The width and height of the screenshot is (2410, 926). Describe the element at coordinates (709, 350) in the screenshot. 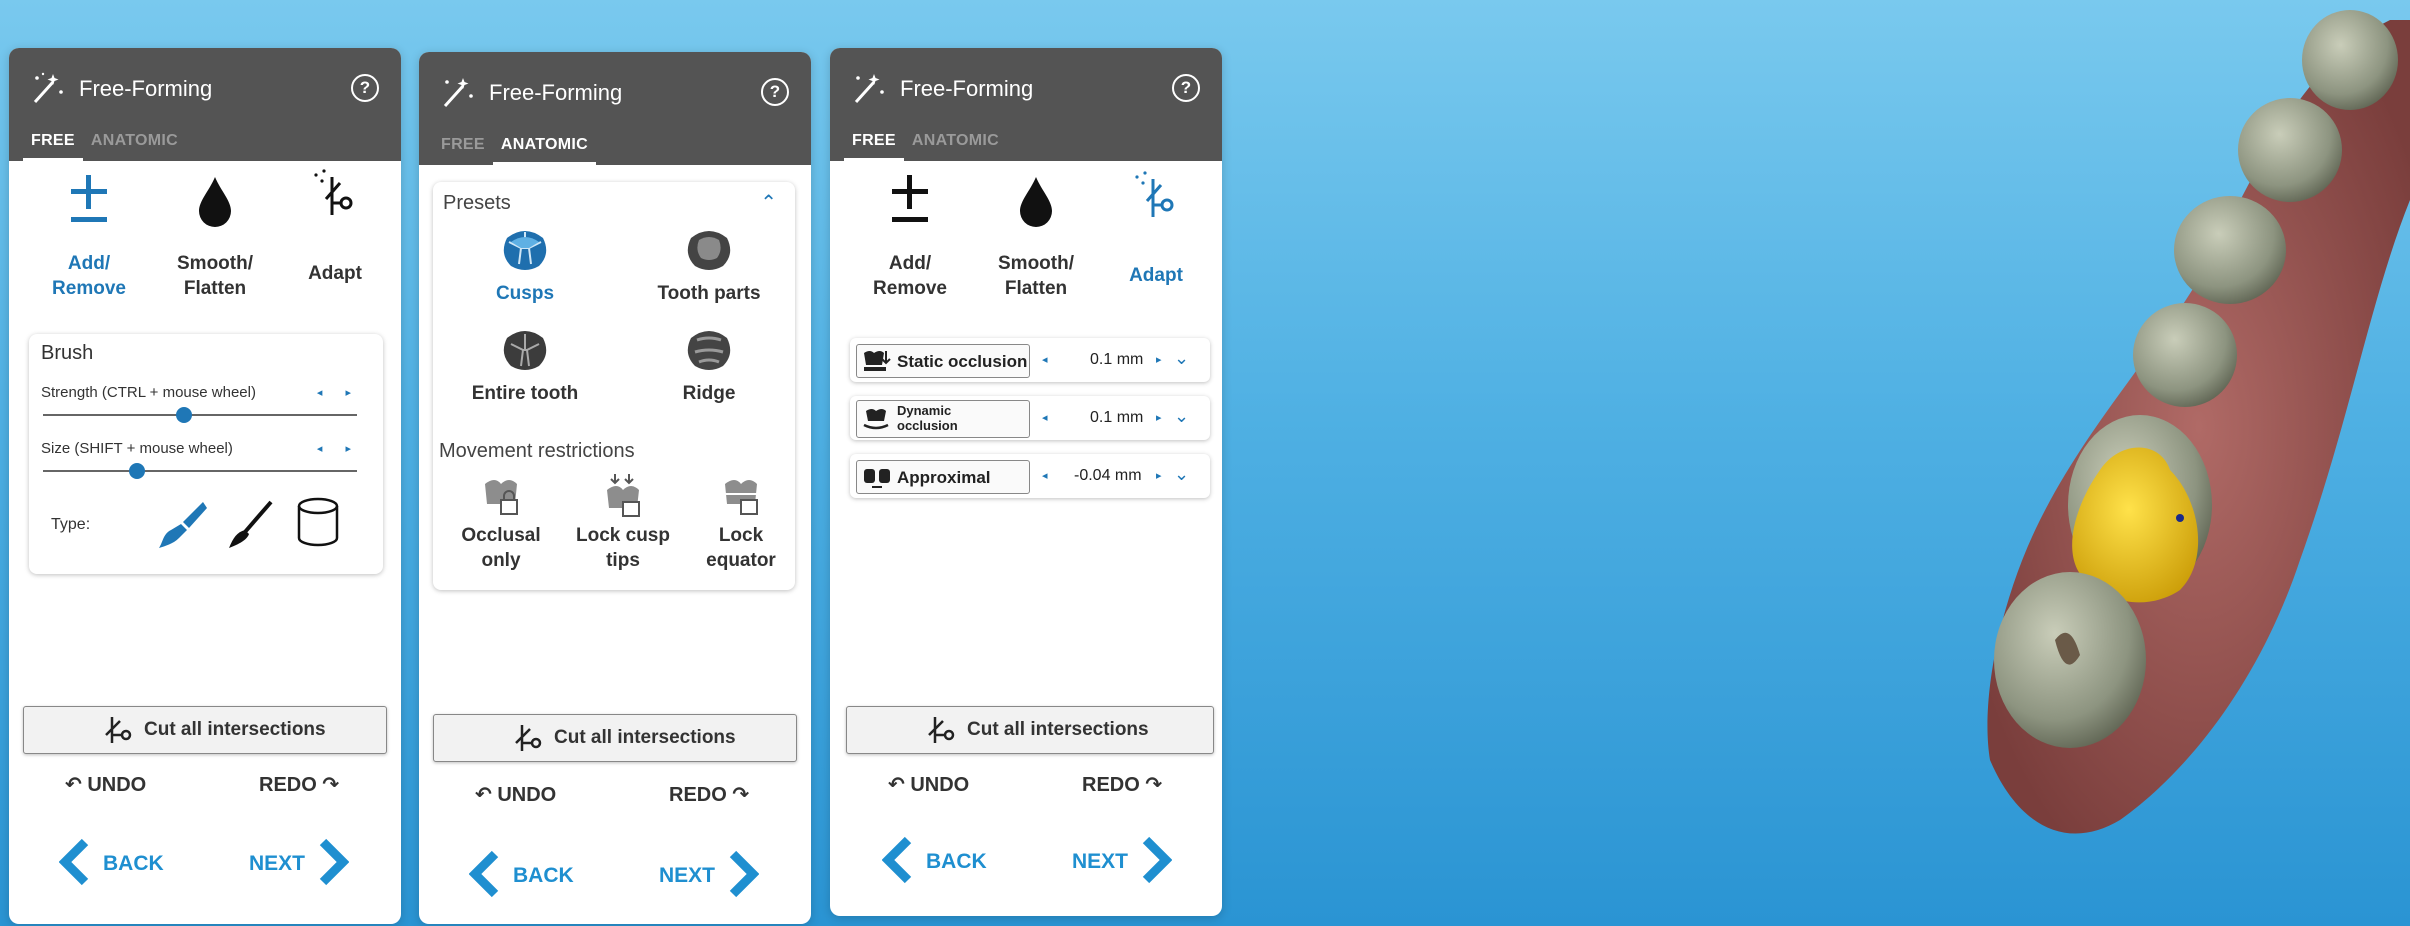

I see `ridge-tooth-icon` at that location.